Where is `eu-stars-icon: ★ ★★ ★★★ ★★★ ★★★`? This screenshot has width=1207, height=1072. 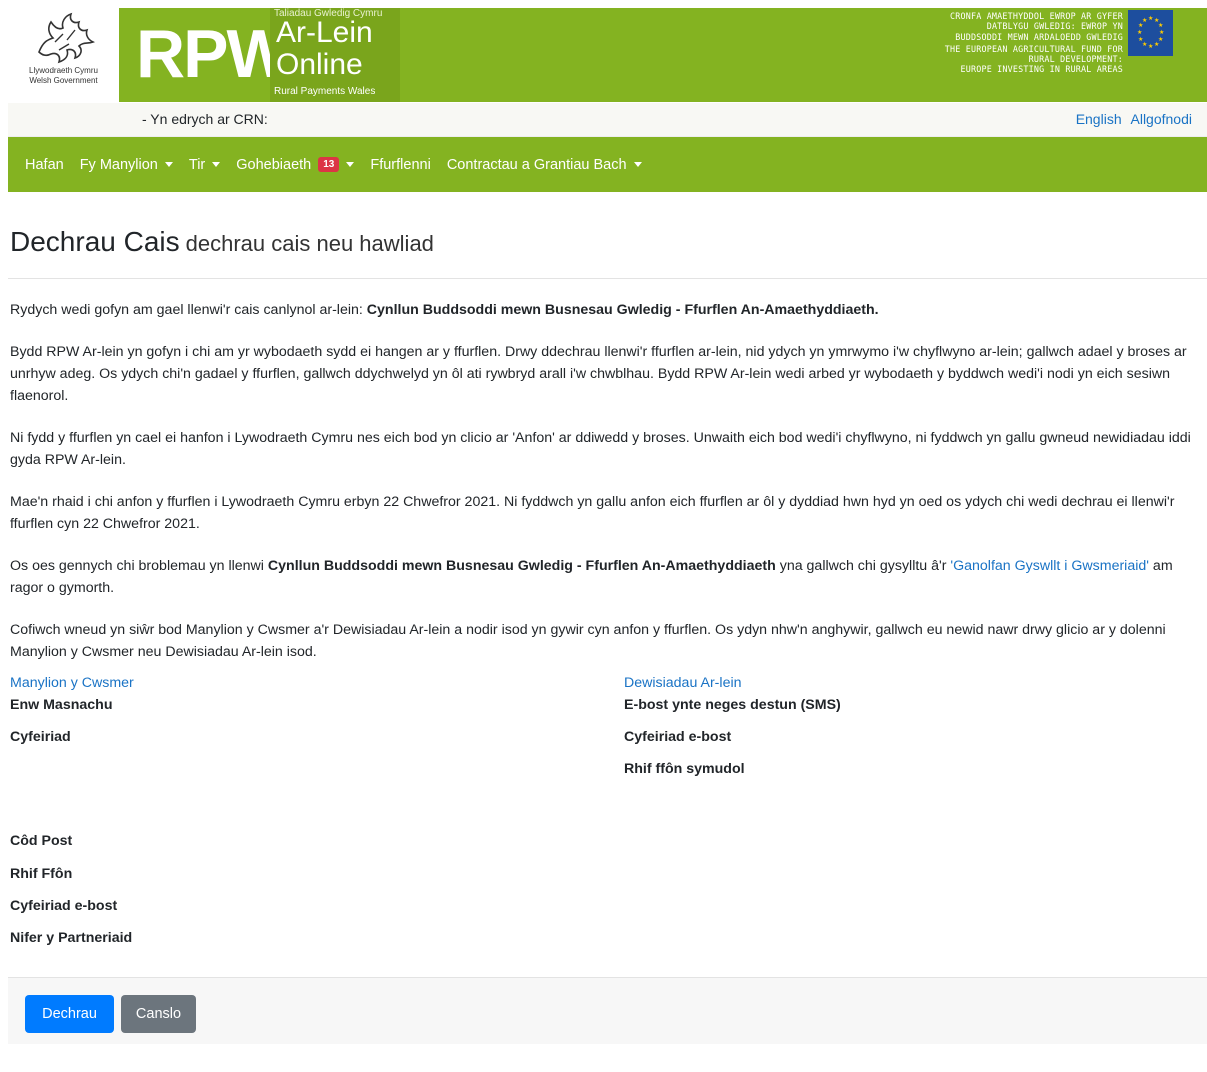 eu-stars-icon: ★ ★★ ★★★ ★★★ ★★★ is located at coordinates (1150, 32).